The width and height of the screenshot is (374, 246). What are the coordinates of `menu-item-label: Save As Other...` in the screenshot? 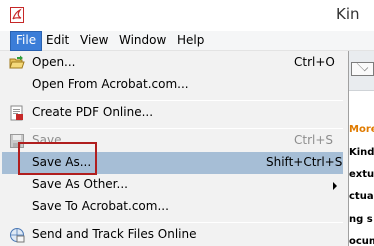 It's located at (80, 184).